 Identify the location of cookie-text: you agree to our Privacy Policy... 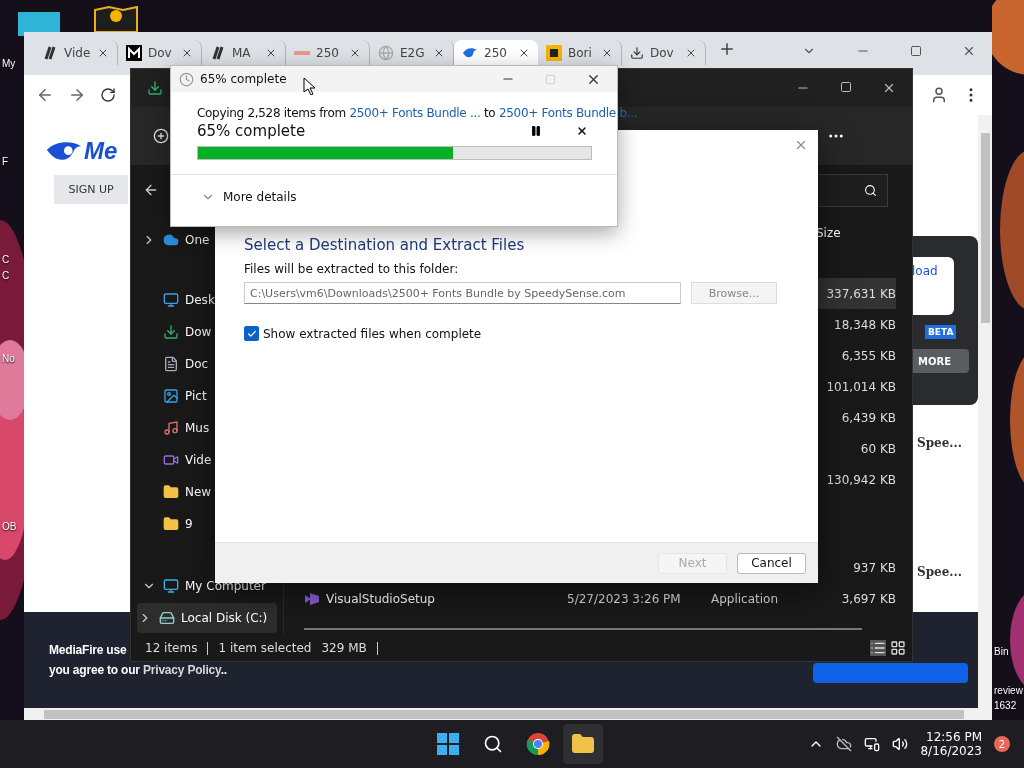
(138, 670).